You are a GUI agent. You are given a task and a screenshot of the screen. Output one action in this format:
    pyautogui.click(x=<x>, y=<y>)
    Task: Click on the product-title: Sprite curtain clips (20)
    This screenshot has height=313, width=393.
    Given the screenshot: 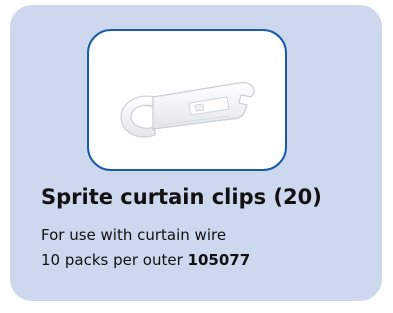 What is the action you would take?
    pyautogui.click(x=181, y=197)
    